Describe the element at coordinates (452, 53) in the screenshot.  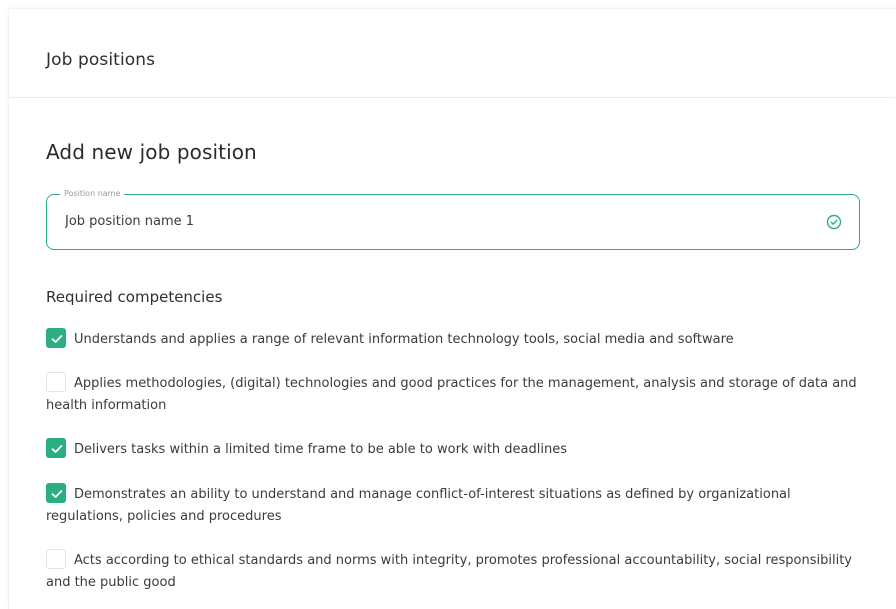
I see `card-header: Job positions` at that location.